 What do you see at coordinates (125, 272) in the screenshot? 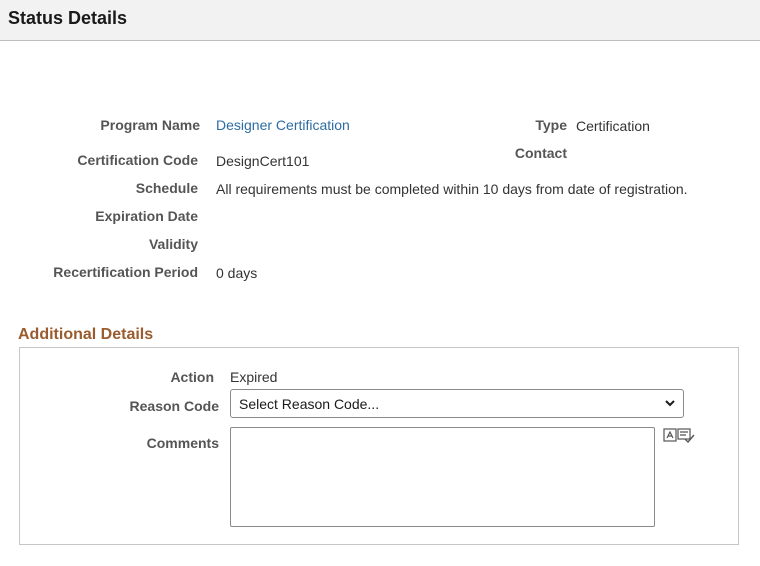
I see `recertification-period-label: Recertification Period` at bounding box center [125, 272].